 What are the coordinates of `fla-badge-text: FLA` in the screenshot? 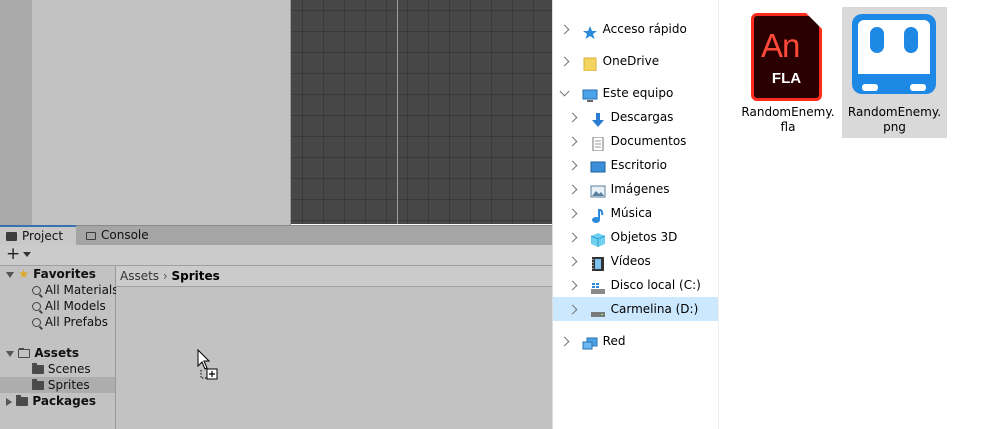 It's located at (786, 78).